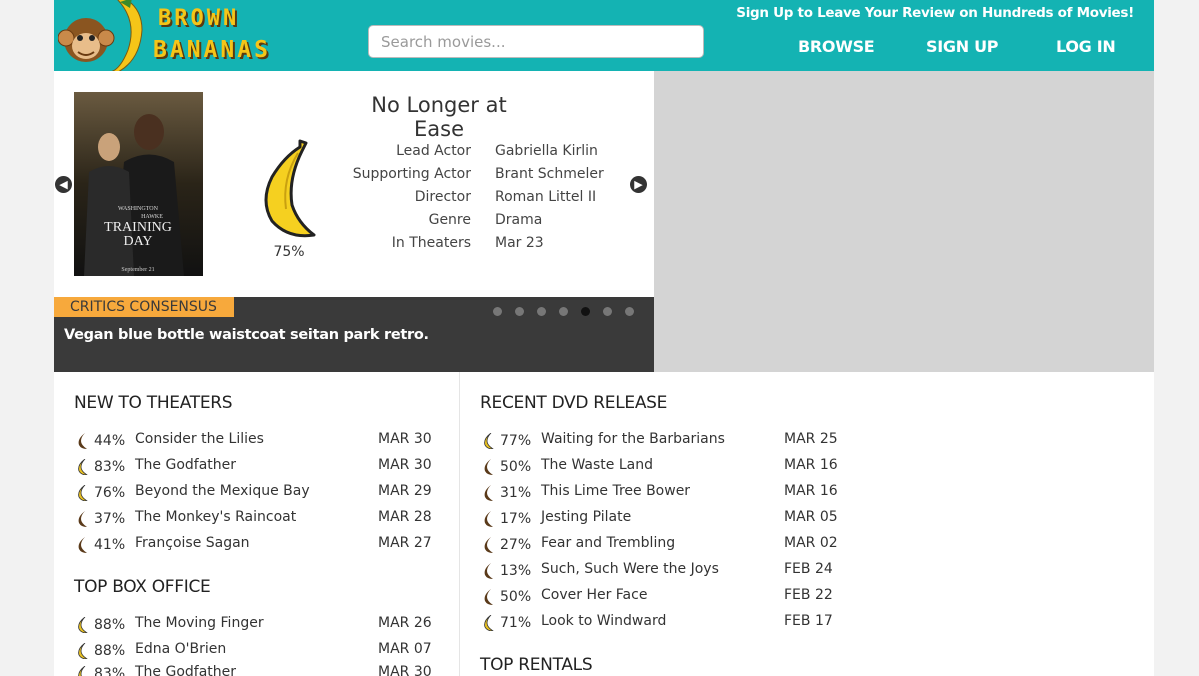 The image size is (1199, 676). I want to click on list-item-title: The Waste Land, so click(597, 465).